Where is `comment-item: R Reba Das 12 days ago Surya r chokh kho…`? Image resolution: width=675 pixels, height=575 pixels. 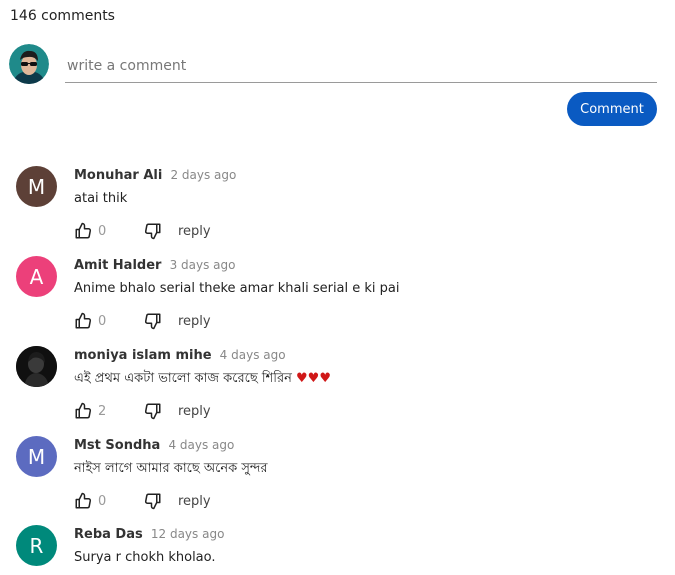 comment-item: R Reba Das 12 days ago Surya r chokh kho… is located at coordinates (336, 550).